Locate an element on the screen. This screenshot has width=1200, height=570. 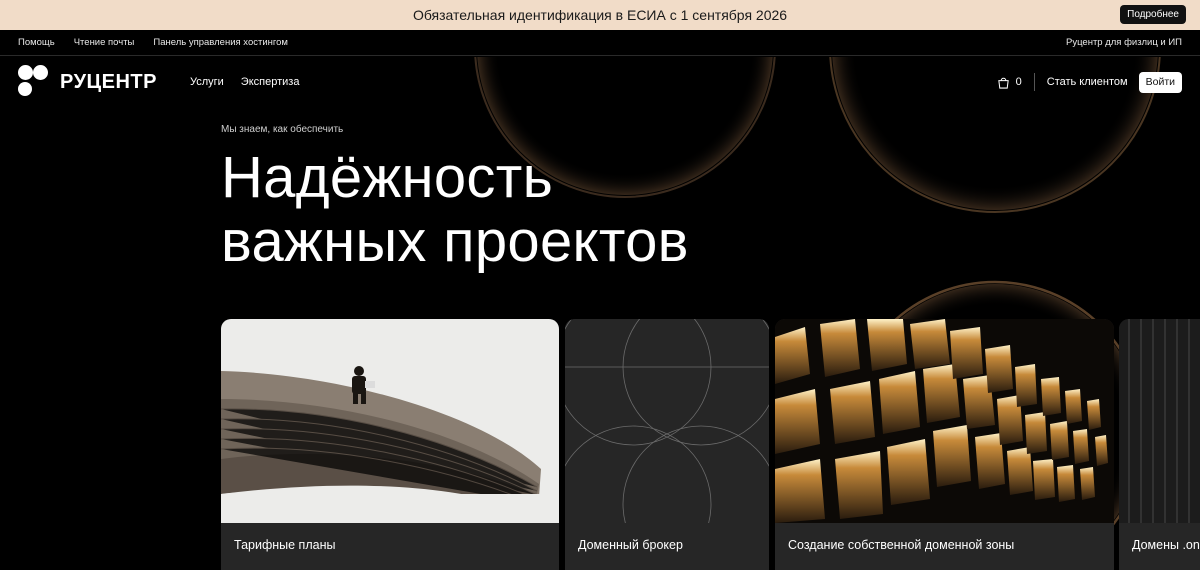
cart-count: 0 is located at coordinates (1018, 82).